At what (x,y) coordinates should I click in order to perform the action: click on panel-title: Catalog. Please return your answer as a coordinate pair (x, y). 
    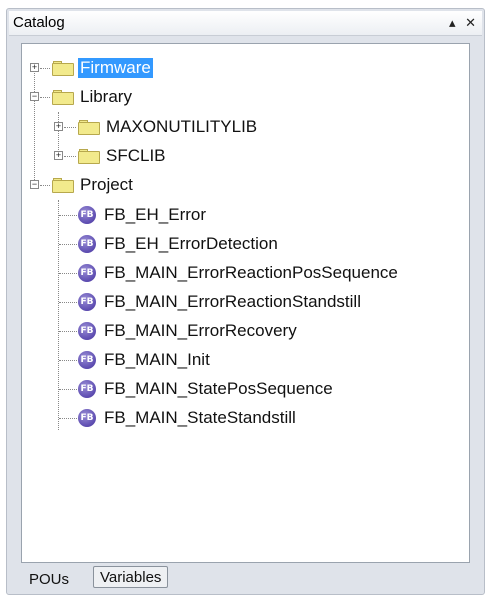
    Looking at the image, I should click on (39, 22).